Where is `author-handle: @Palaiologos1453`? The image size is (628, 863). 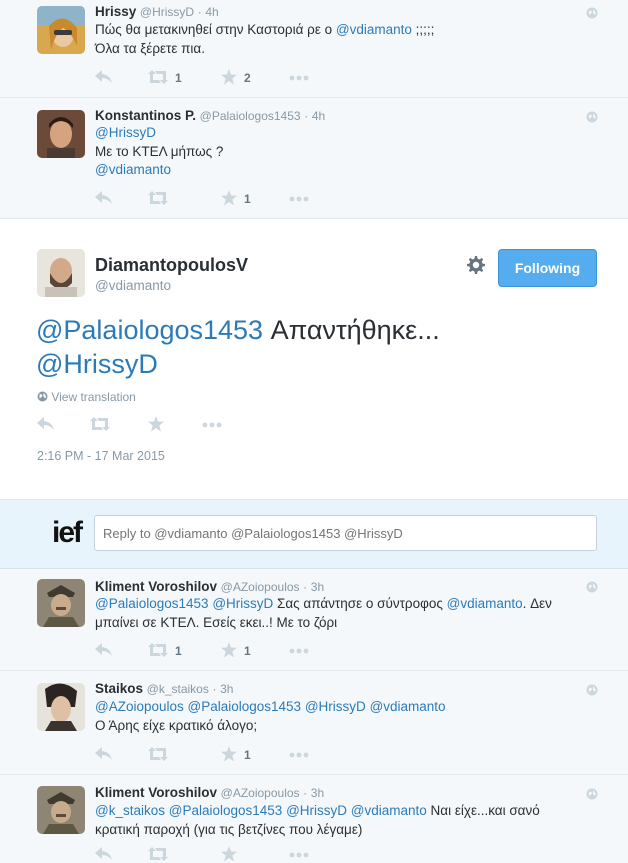 author-handle: @Palaiologos1453 is located at coordinates (250, 116).